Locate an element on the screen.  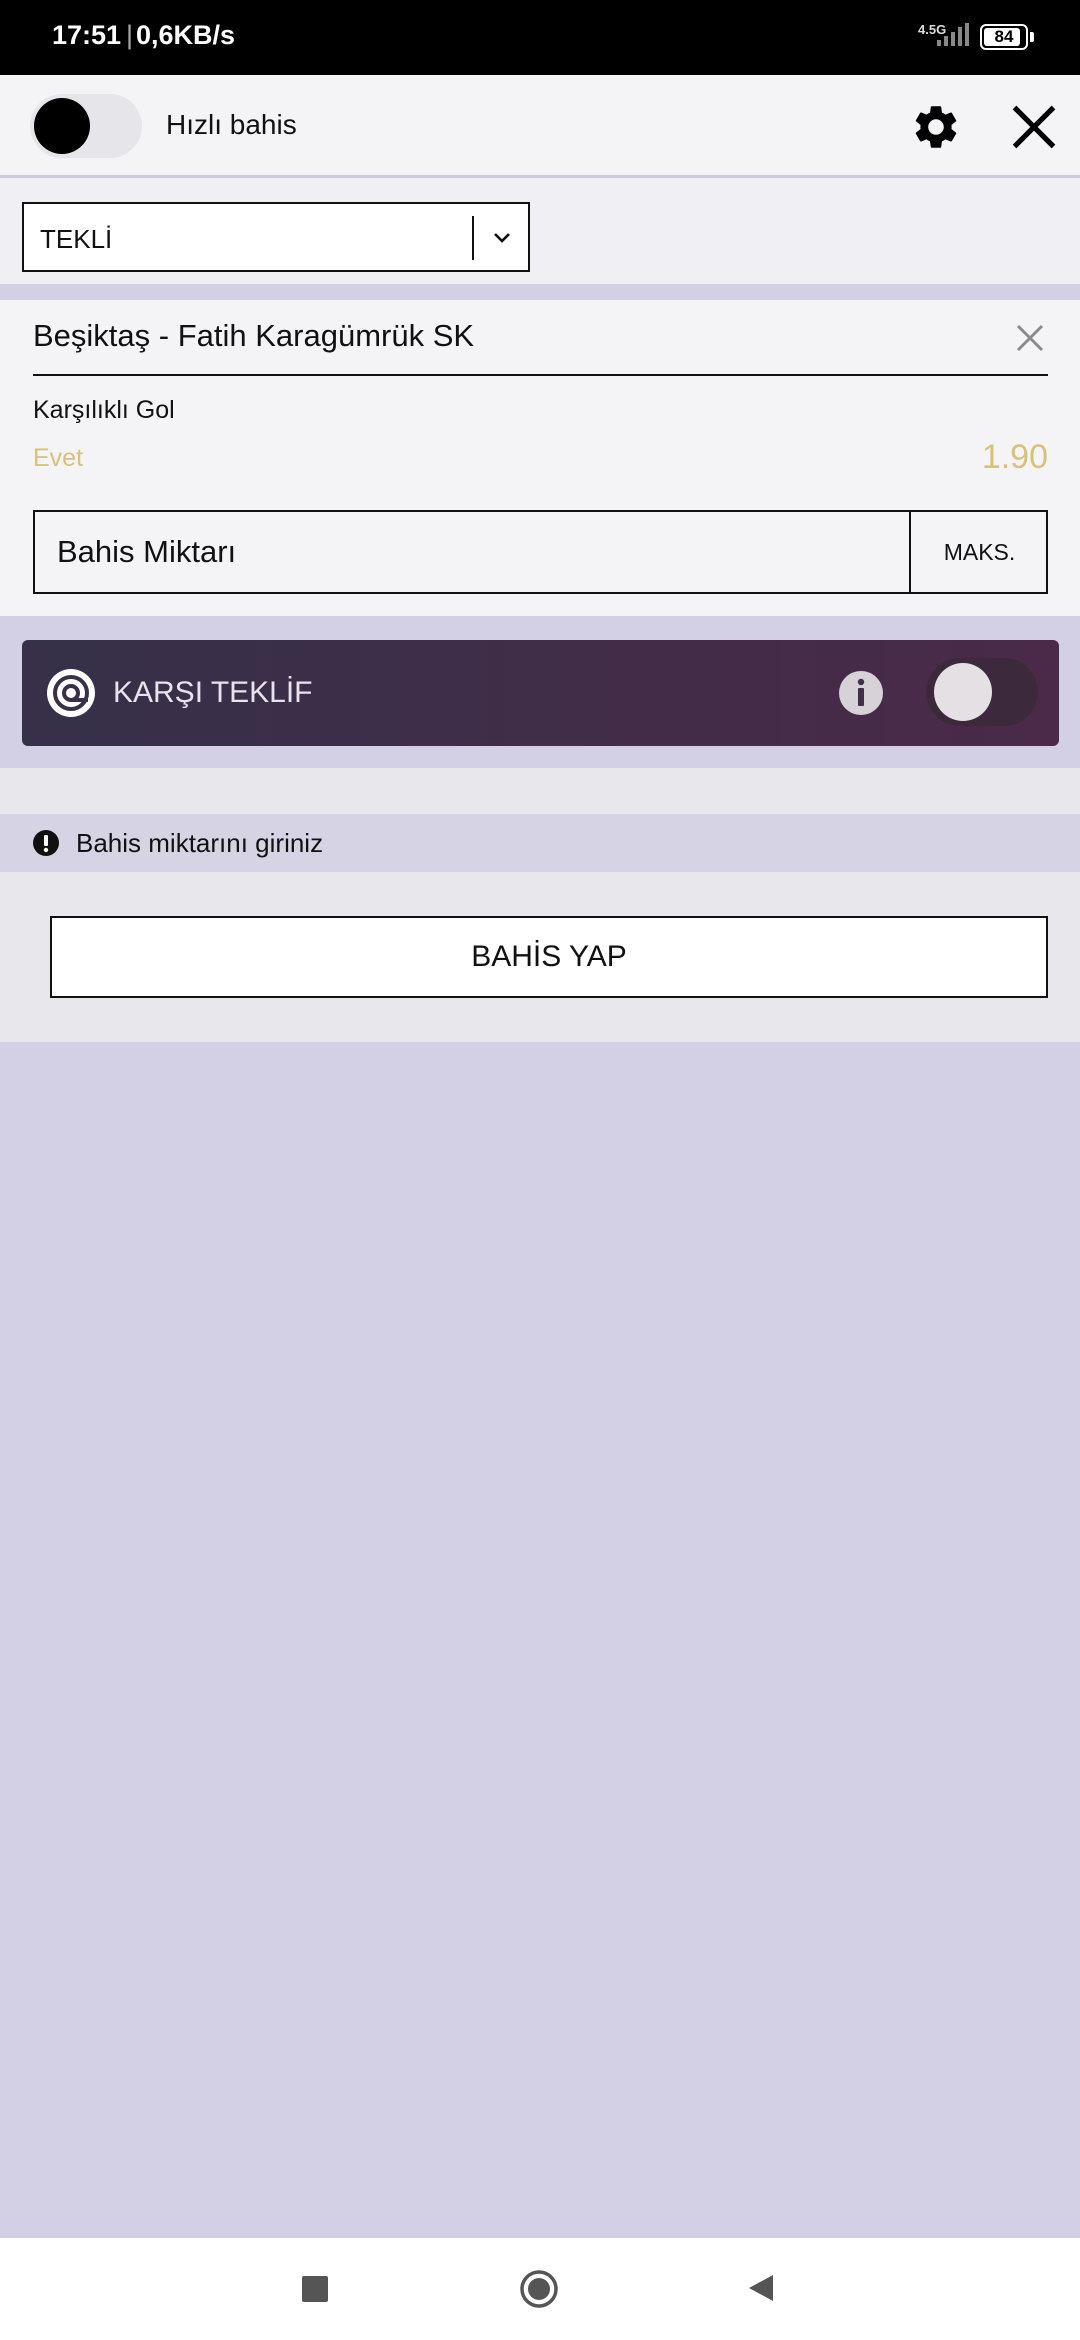
selection-name: Evet is located at coordinates (58, 458).